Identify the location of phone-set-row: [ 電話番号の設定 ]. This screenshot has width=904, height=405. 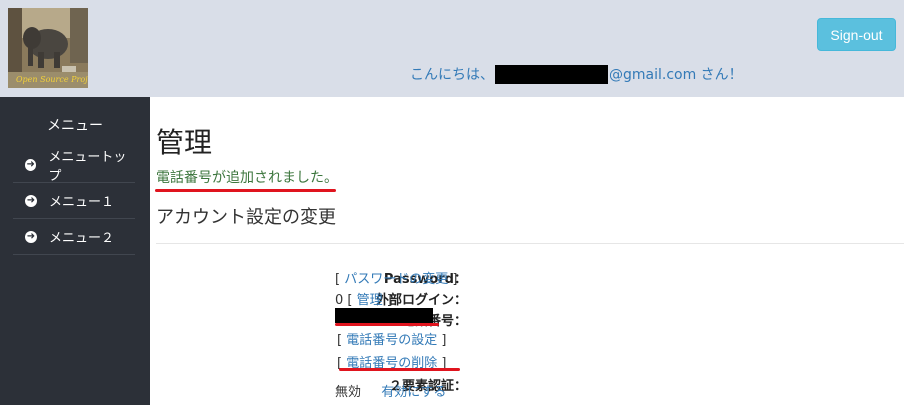
(392, 340).